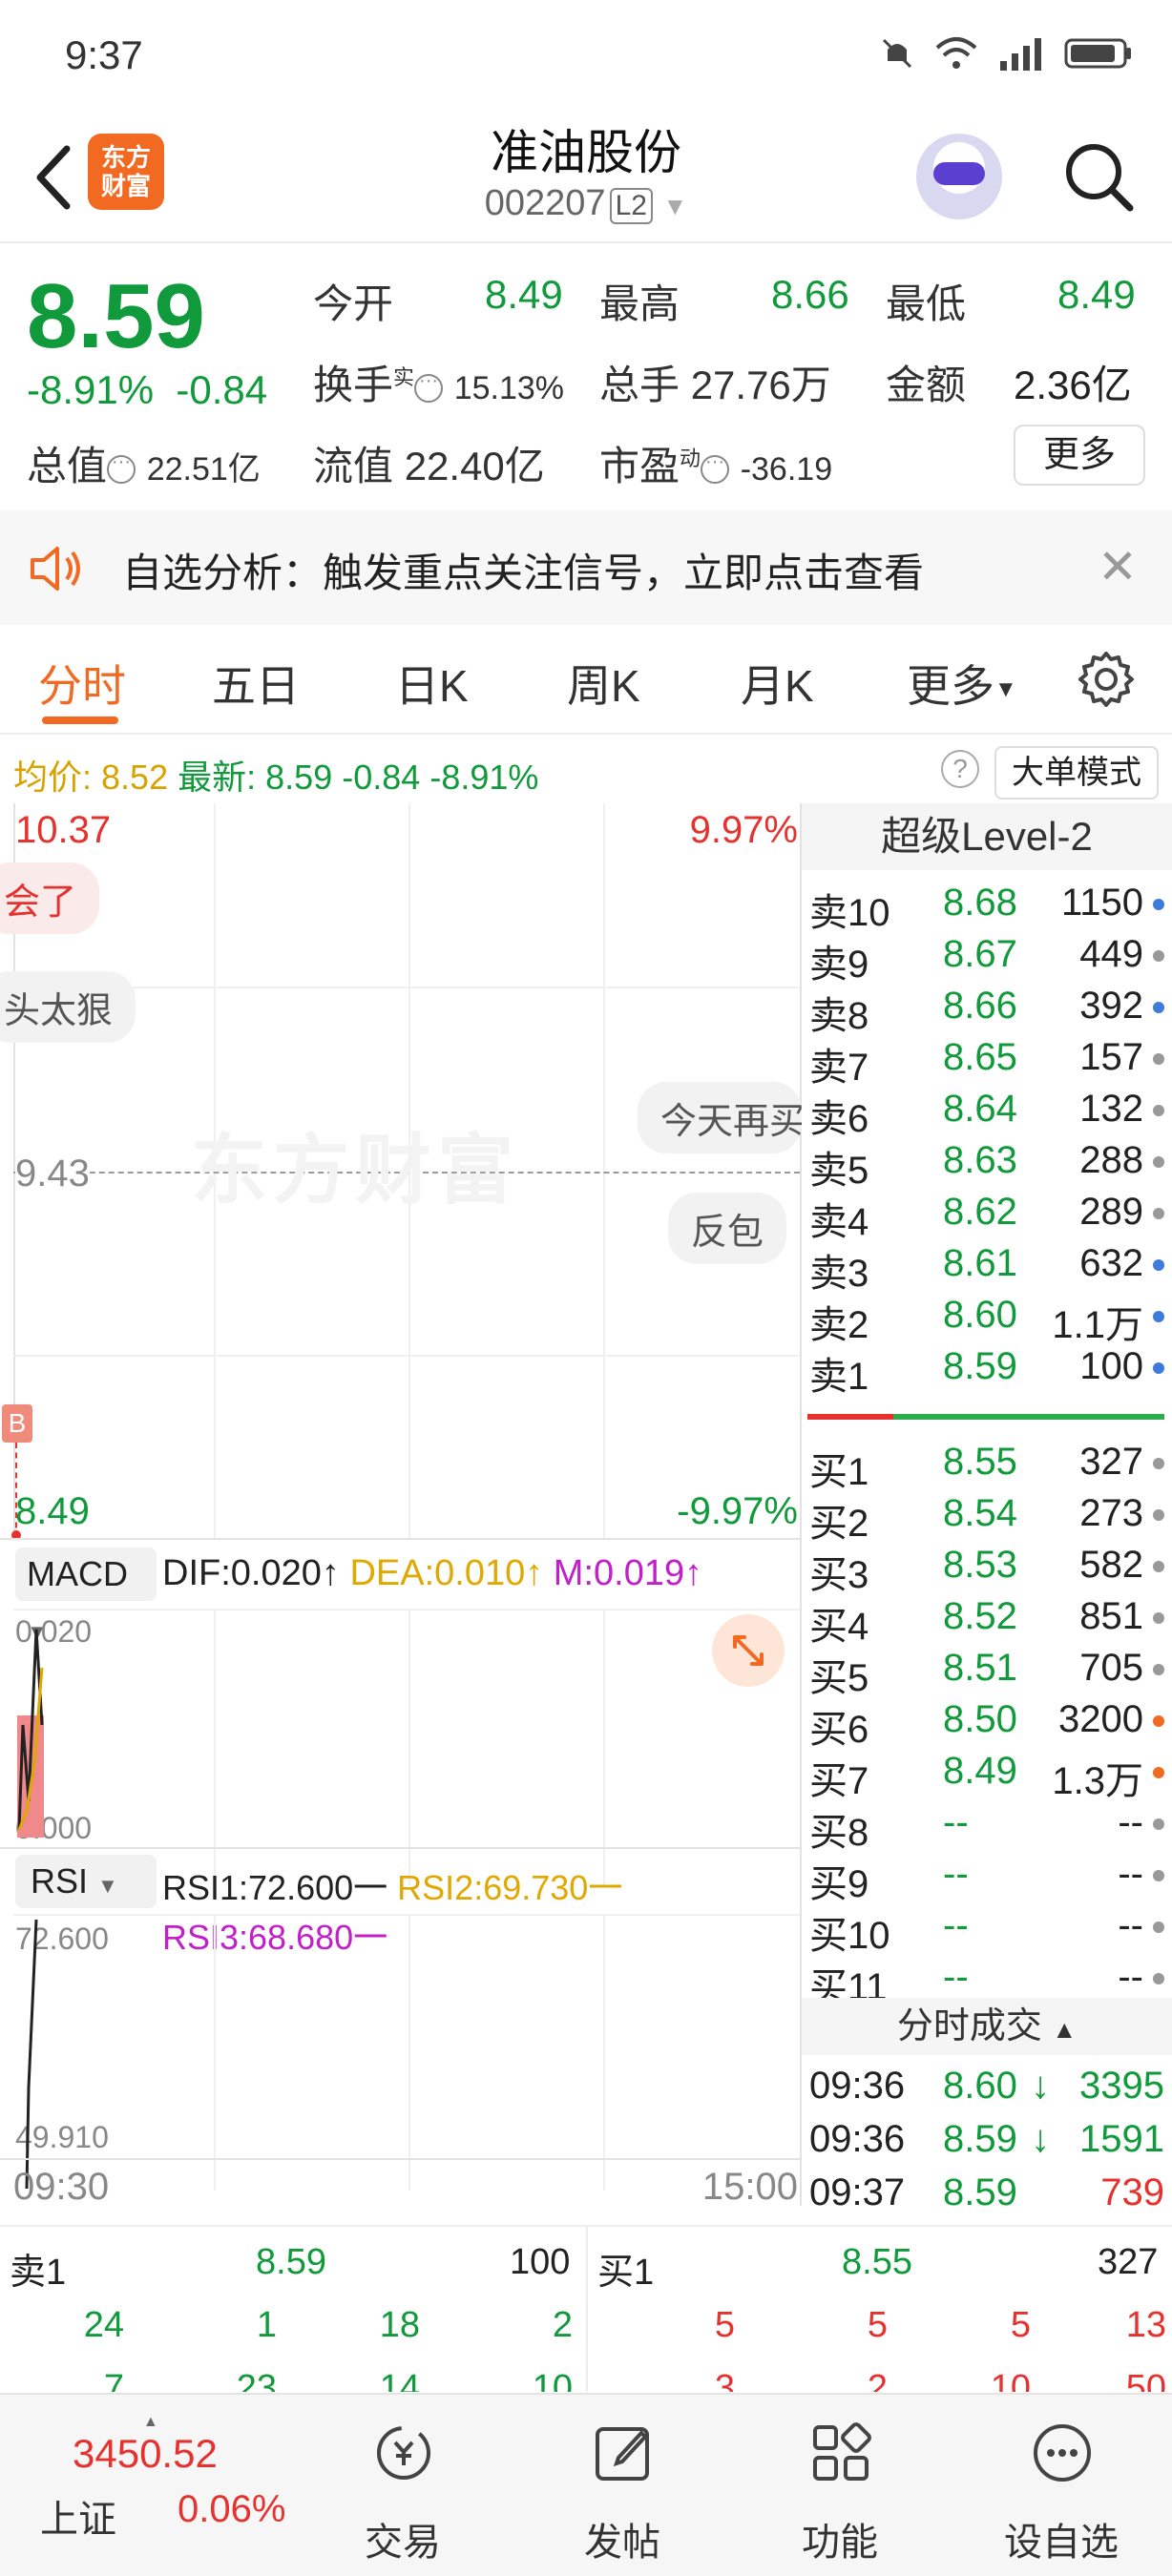 Image resolution: width=1172 pixels, height=2576 pixels. Describe the element at coordinates (877, 2262) in the screenshot. I see `depth-buy-price: 8.55` at that location.